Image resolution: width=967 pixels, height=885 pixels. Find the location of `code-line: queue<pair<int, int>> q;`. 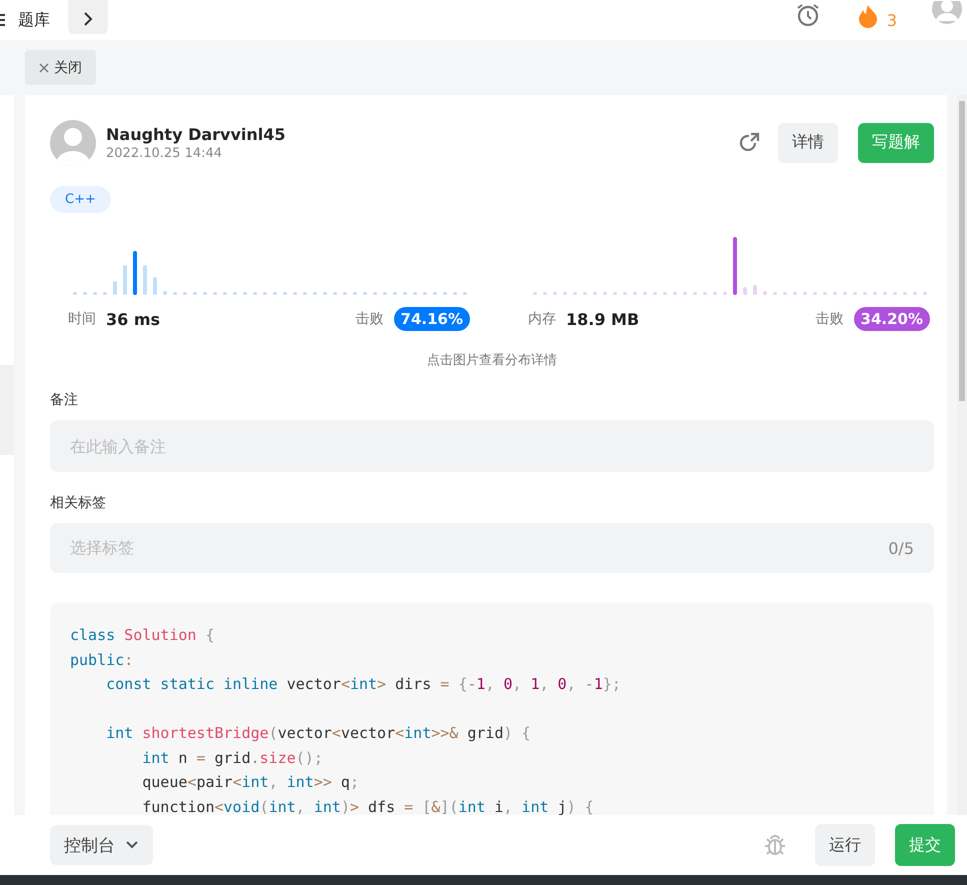

code-line: queue<pair<int, int>> q; is located at coordinates (250, 782).